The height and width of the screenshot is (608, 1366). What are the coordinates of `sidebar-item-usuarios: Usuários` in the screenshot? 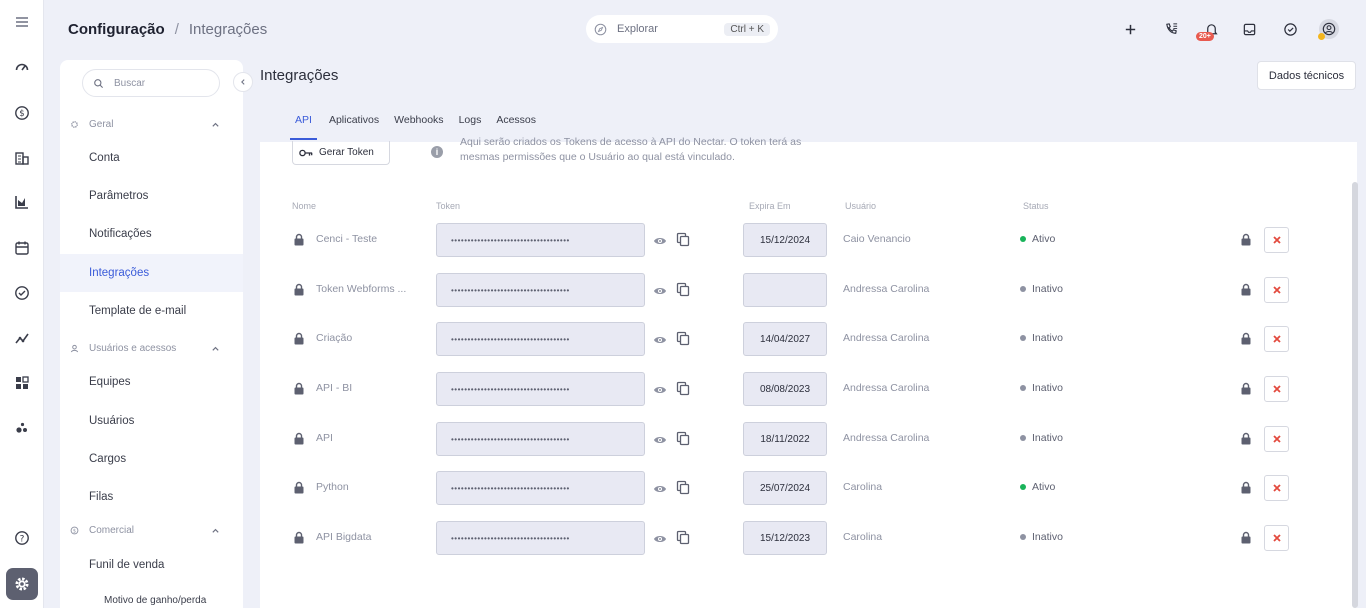 It's located at (151, 421).